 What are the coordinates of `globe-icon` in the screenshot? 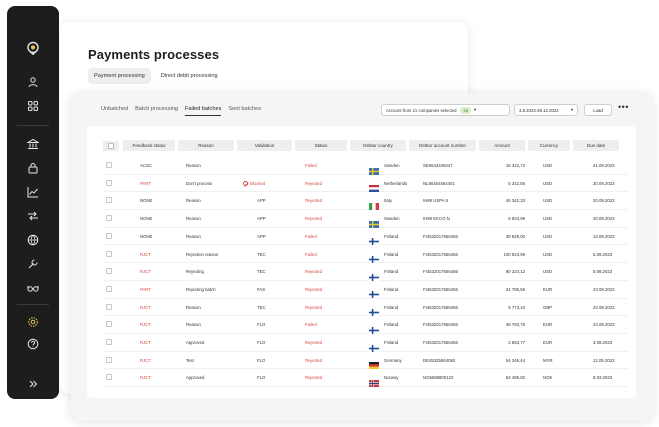 It's located at (33, 240).